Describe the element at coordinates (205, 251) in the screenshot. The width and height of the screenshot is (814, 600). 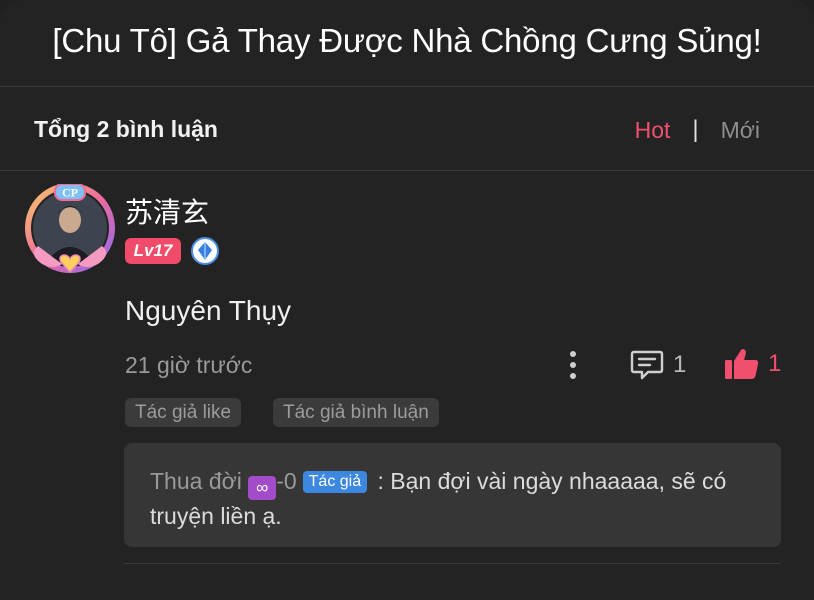
I see `vip-diamond-icon` at that location.